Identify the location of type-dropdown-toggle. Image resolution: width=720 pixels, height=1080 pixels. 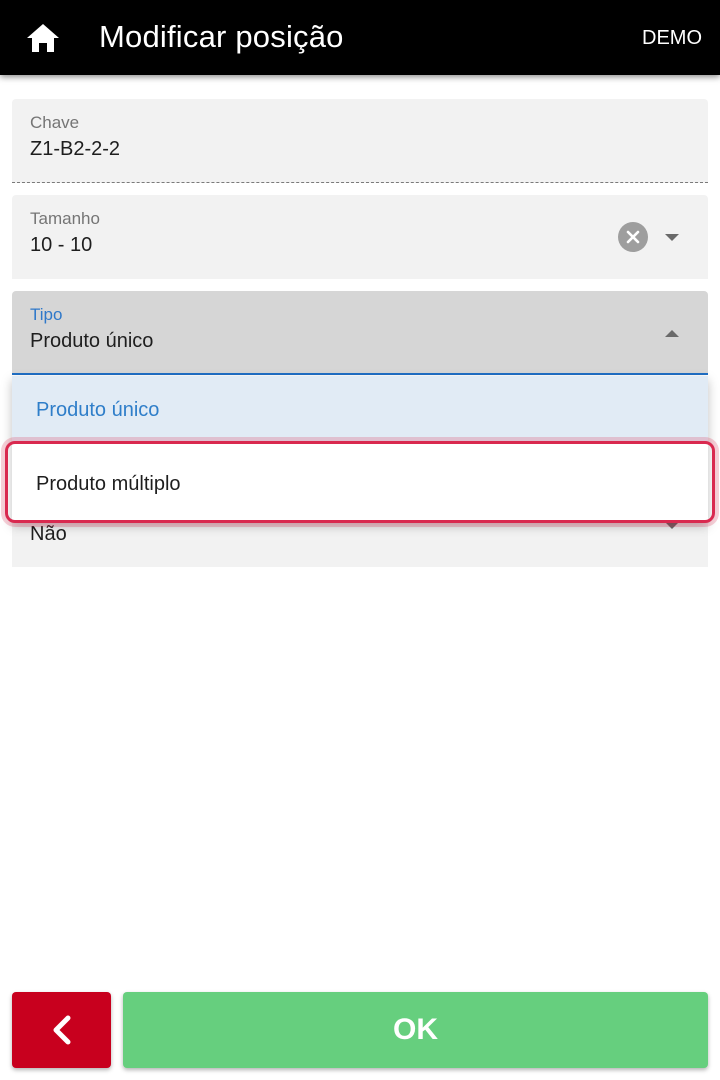
(672, 333).